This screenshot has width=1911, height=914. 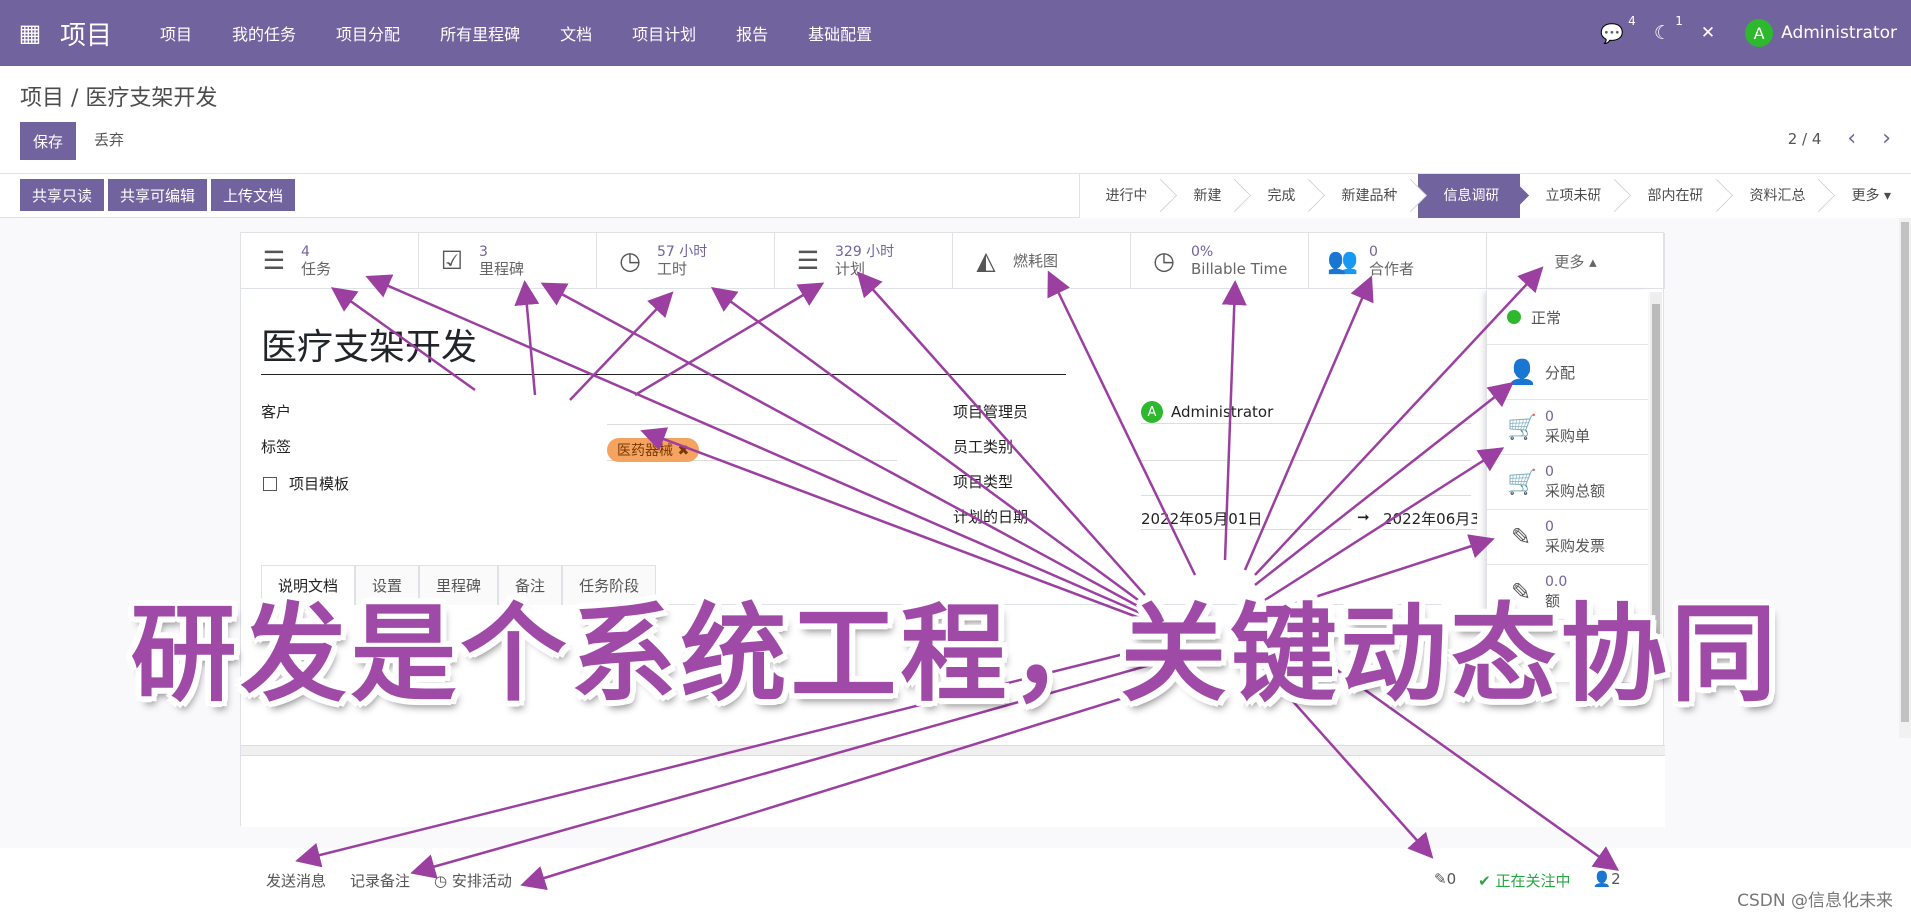 I want to click on menu-item-reports: 报告, so click(x=752, y=33).